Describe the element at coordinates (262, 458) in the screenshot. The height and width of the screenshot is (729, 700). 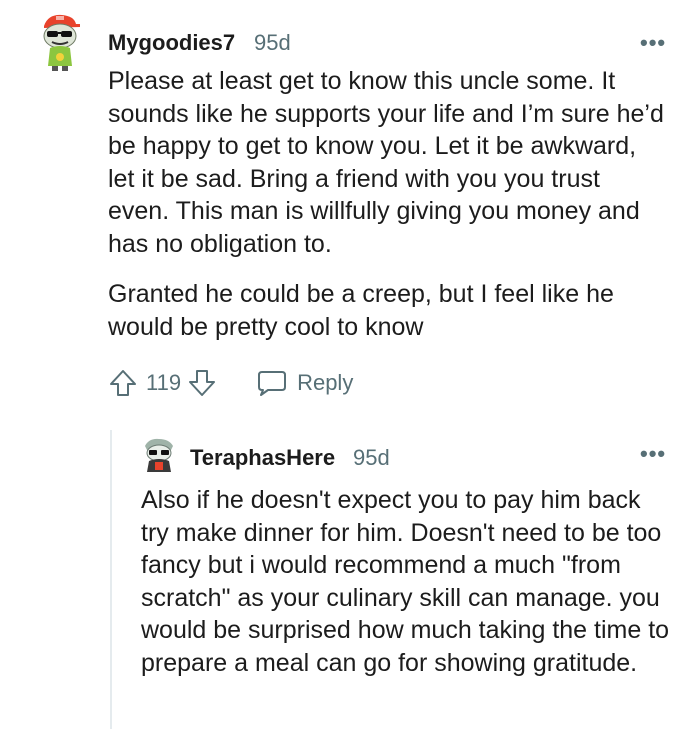
I see `username: TeraphasHere` at that location.